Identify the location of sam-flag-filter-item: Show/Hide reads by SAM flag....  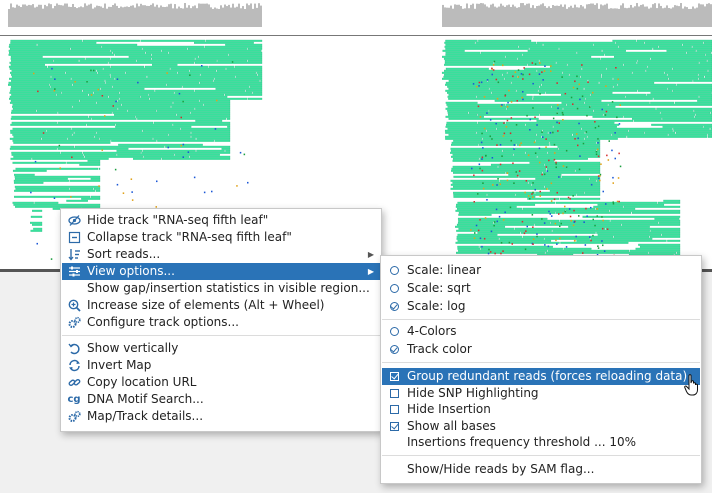
(541, 469).